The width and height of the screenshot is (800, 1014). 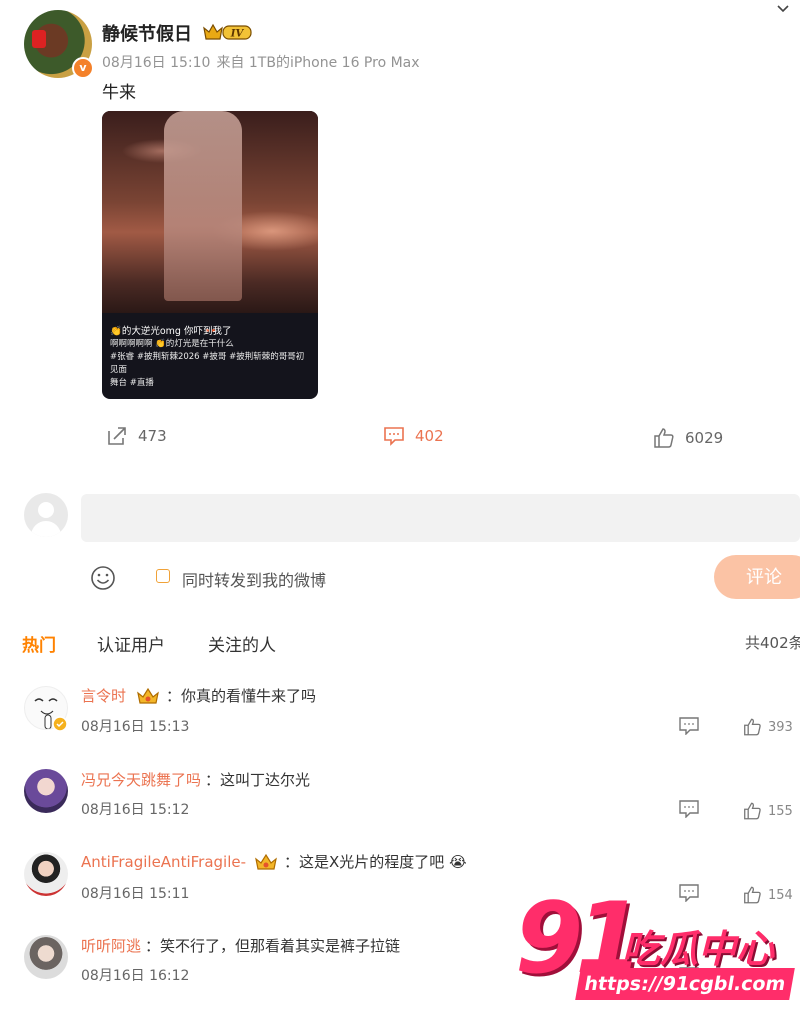 I want to click on post-time: 08月16日 15:10, so click(x=156, y=63).